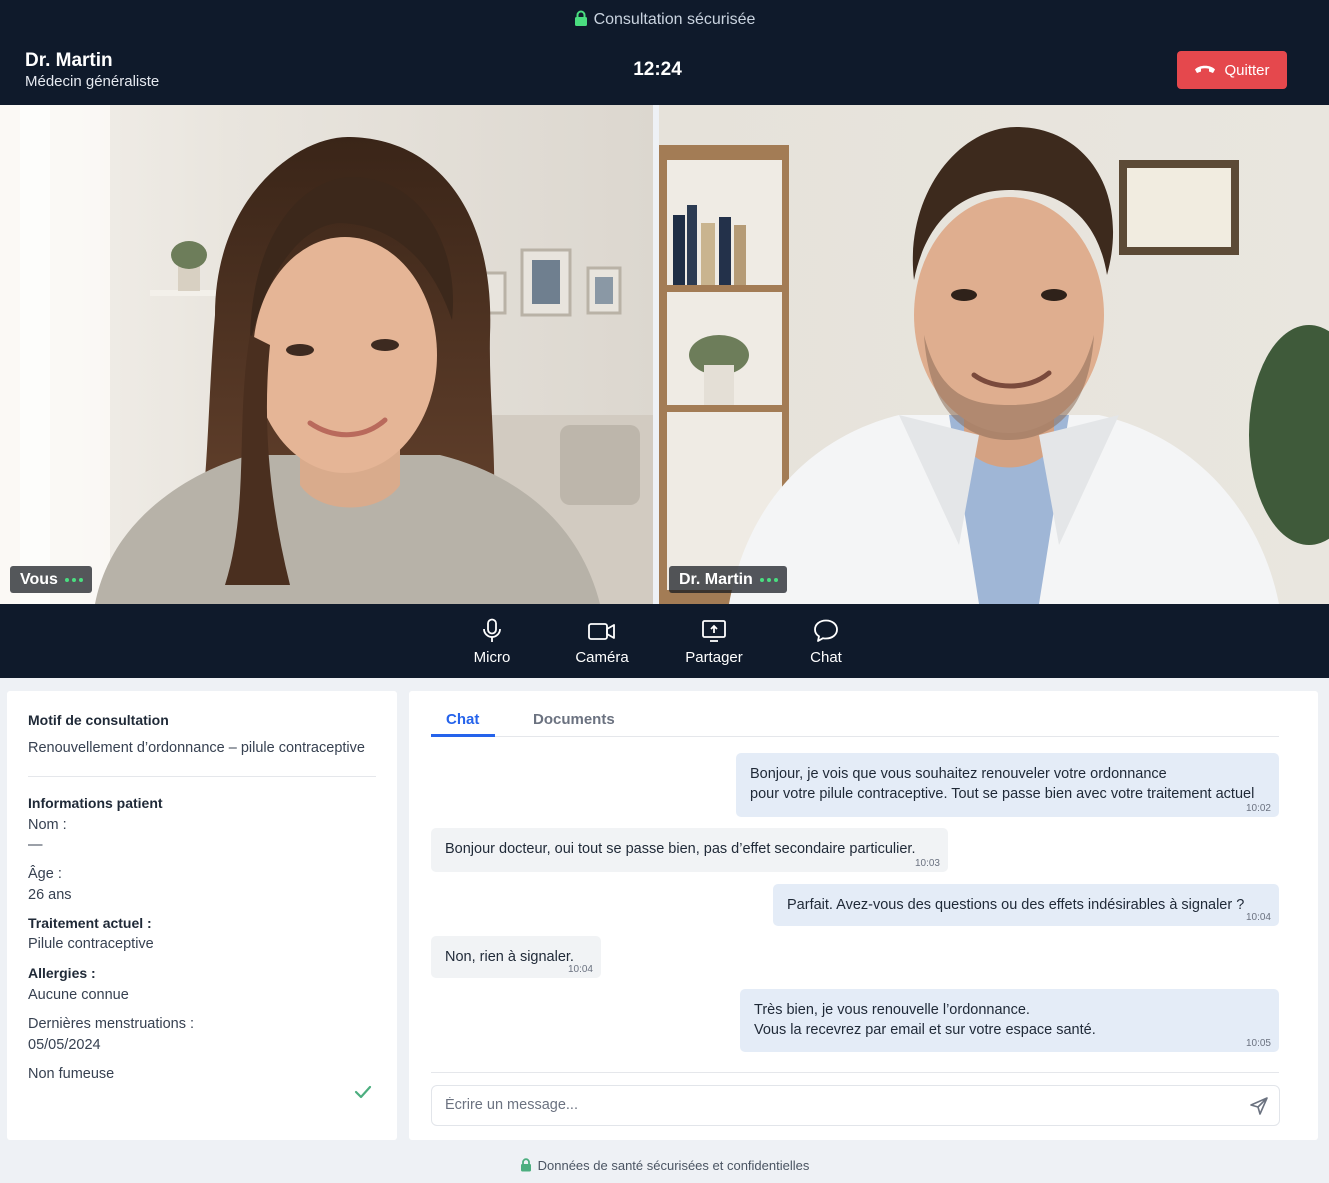  What do you see at coordinates (111, 1024) in the screenshot?
I see `period-label: Dernières menstruations :` at bounding box center [111, 1024].